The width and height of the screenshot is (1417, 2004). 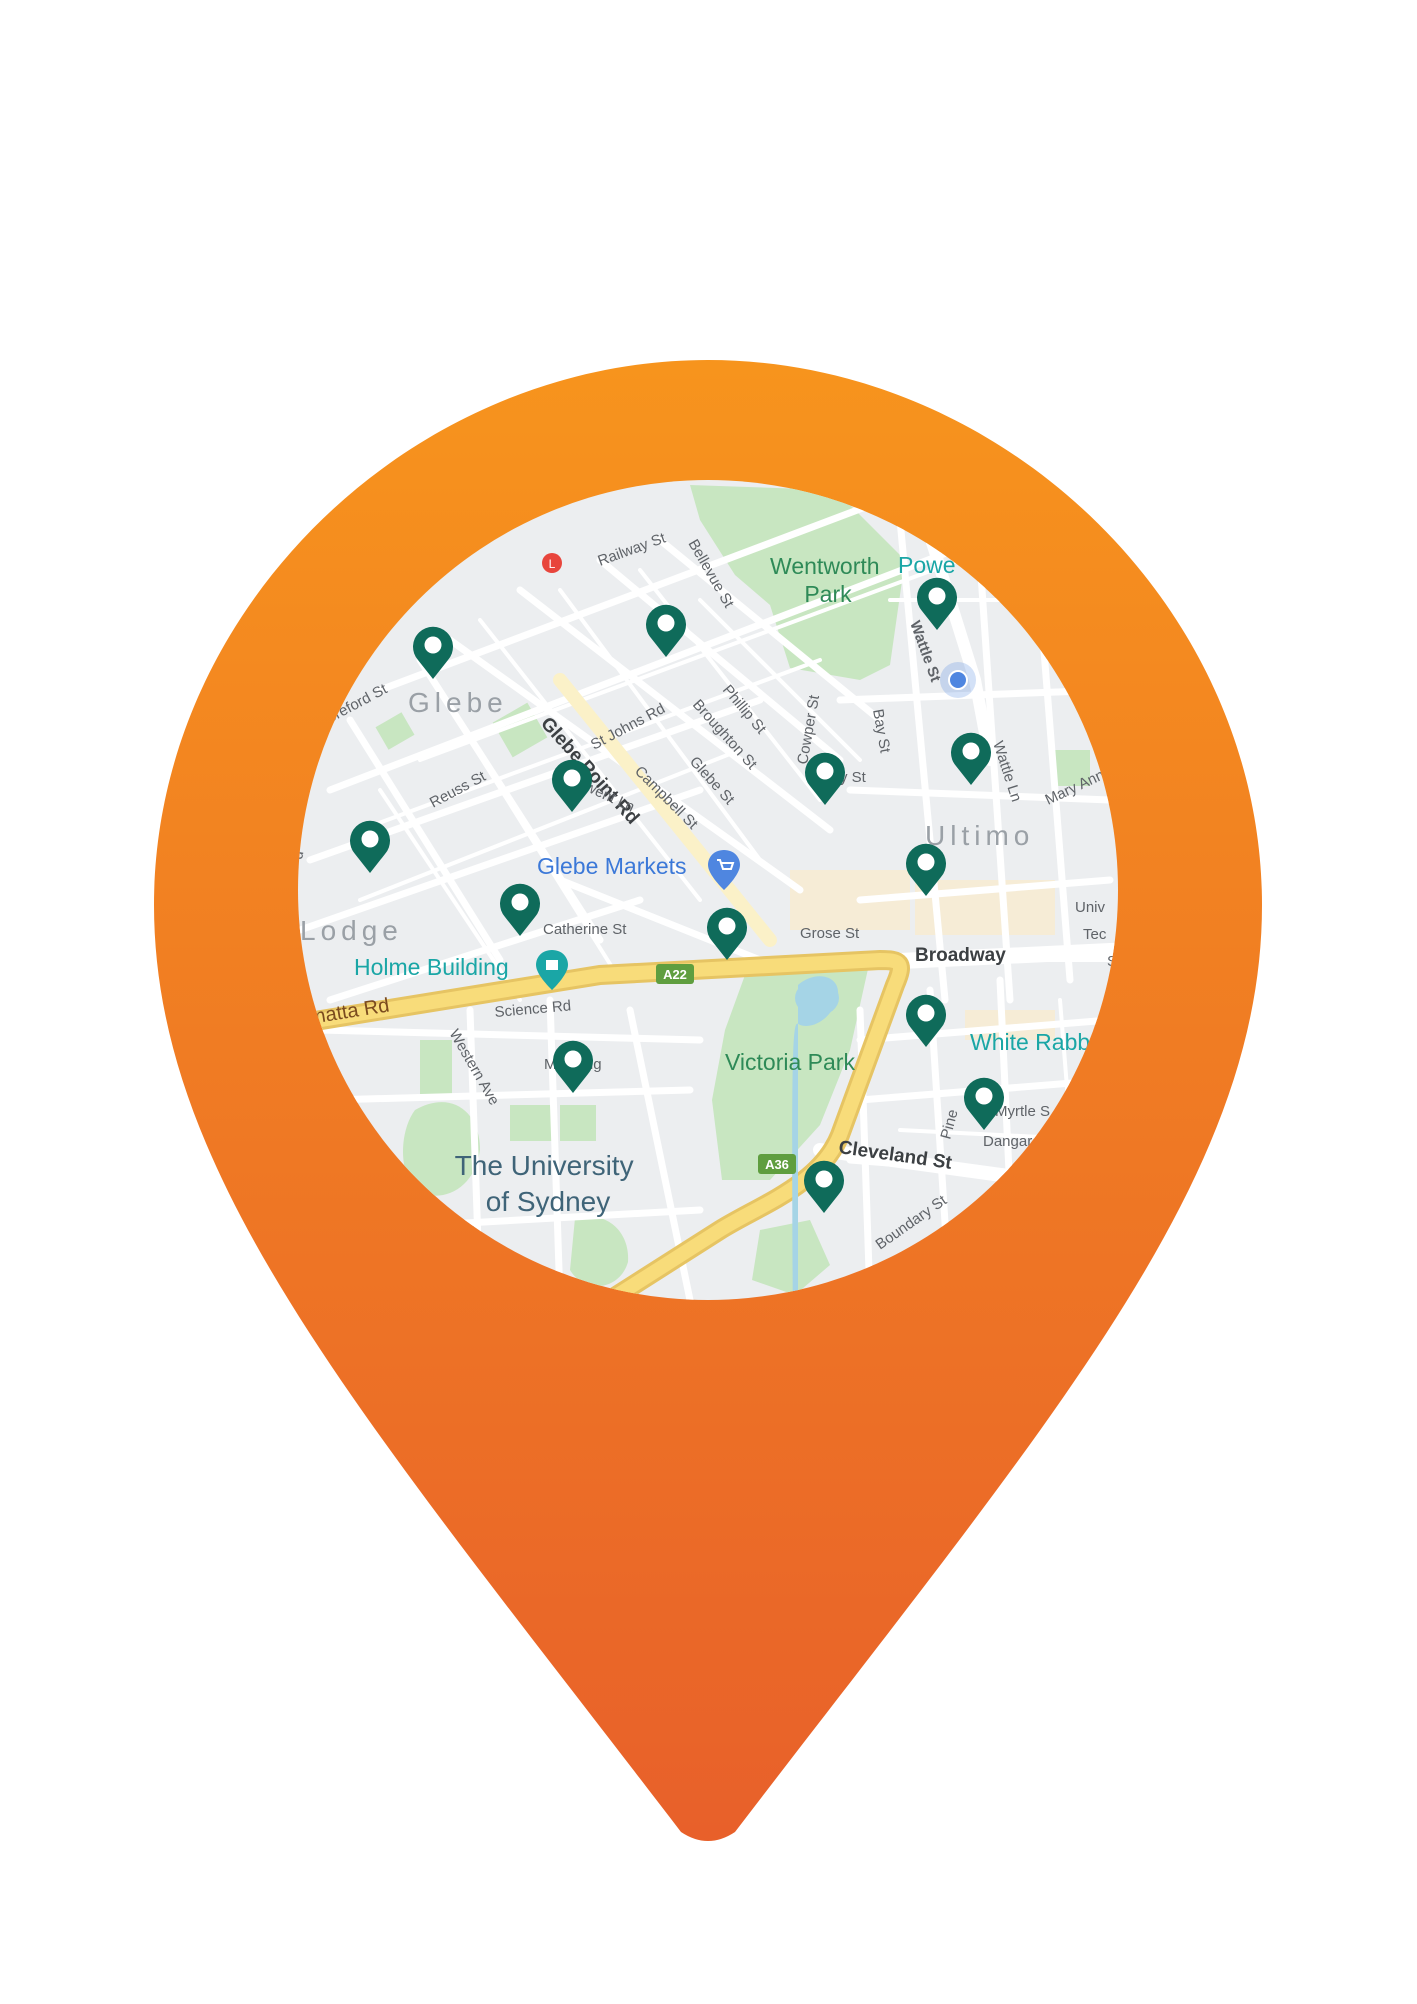 What do you see at coordinates (1095, 934) in the screenshot?
I see `label-uts-line2: Tec` at bounding box center [1095, 934].